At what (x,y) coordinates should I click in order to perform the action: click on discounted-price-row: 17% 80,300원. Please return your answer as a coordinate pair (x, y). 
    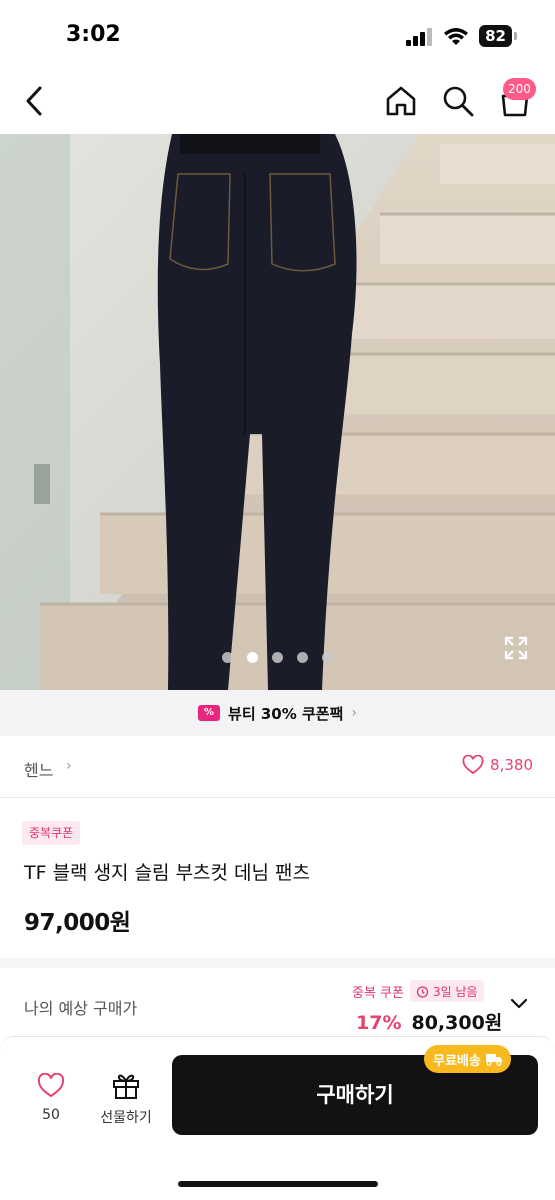
    Looking at the image, I should click on (429, 1021).